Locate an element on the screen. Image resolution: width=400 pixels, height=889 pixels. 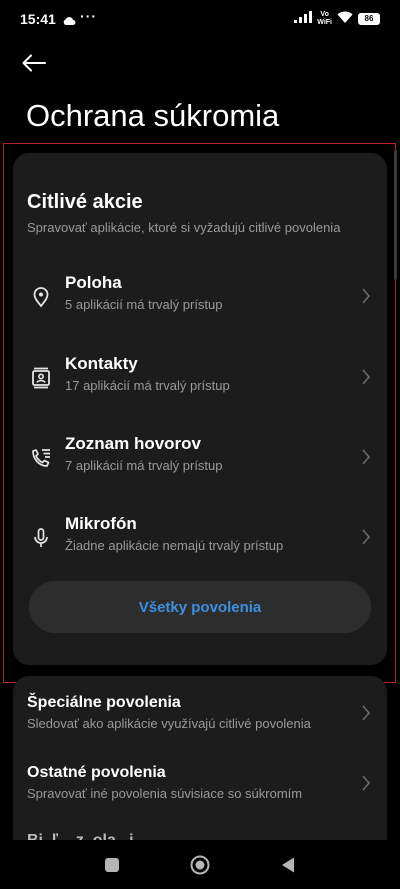
permission-label: Mikrofón is located at coordinates (101, 523).